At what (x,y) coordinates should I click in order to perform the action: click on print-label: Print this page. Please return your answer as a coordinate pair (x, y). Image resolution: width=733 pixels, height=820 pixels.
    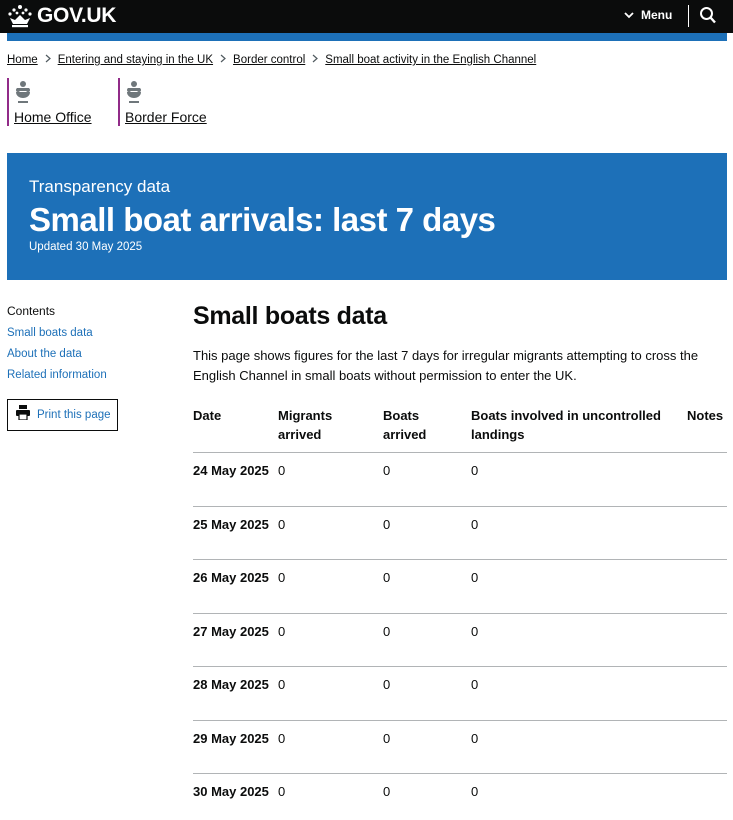
    Looking at the image, I should click on (74, 415).